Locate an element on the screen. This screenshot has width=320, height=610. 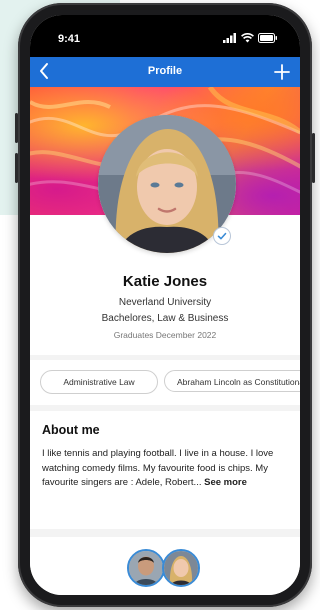
chip-abraham-lincoln: Abraham Lincoln as Constitutional is located at coordinates (232, 381).